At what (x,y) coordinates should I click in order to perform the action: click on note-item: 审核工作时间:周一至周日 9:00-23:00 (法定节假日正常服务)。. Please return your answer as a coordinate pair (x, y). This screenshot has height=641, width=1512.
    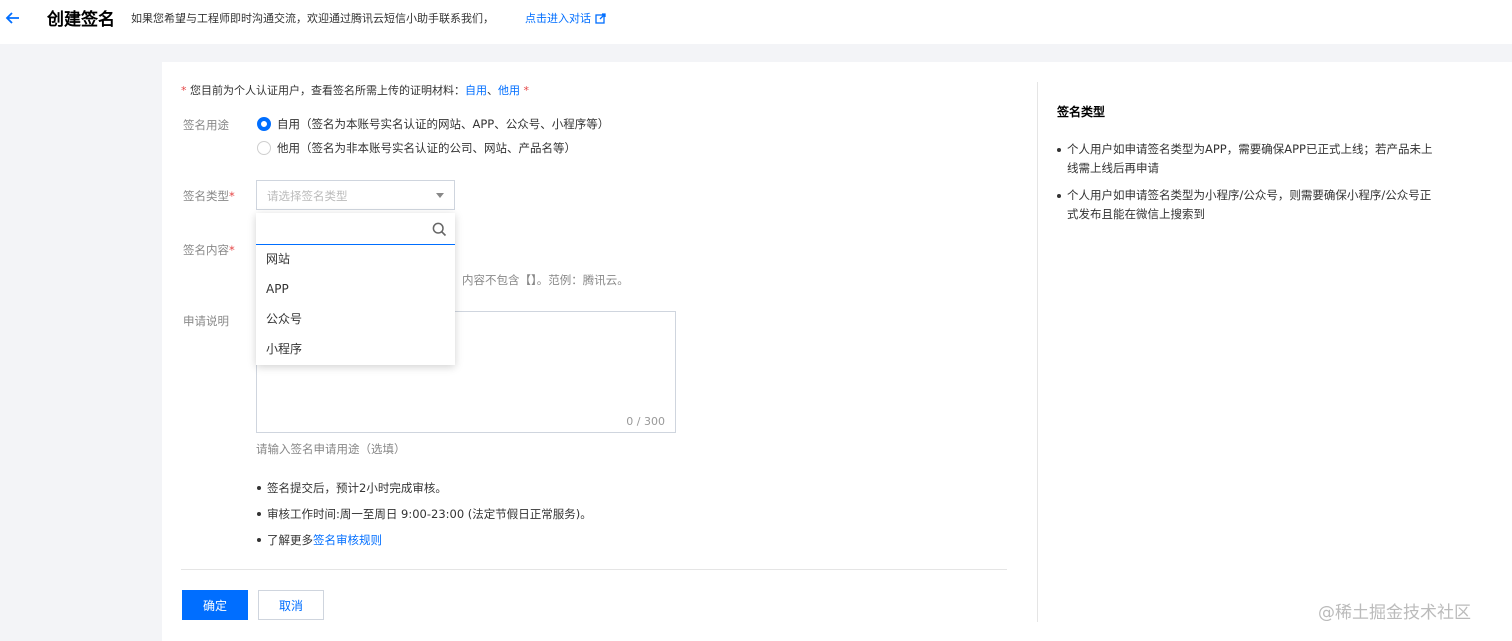
    Looking at the image, I should click on (424, 517).